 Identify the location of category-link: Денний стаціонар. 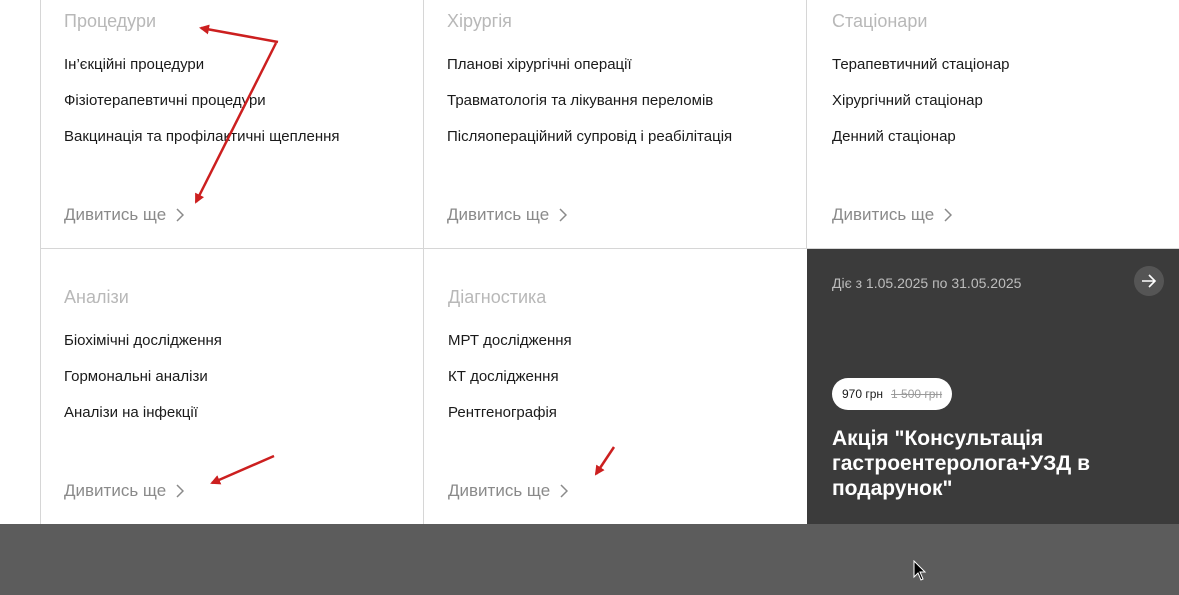
(894, 136).